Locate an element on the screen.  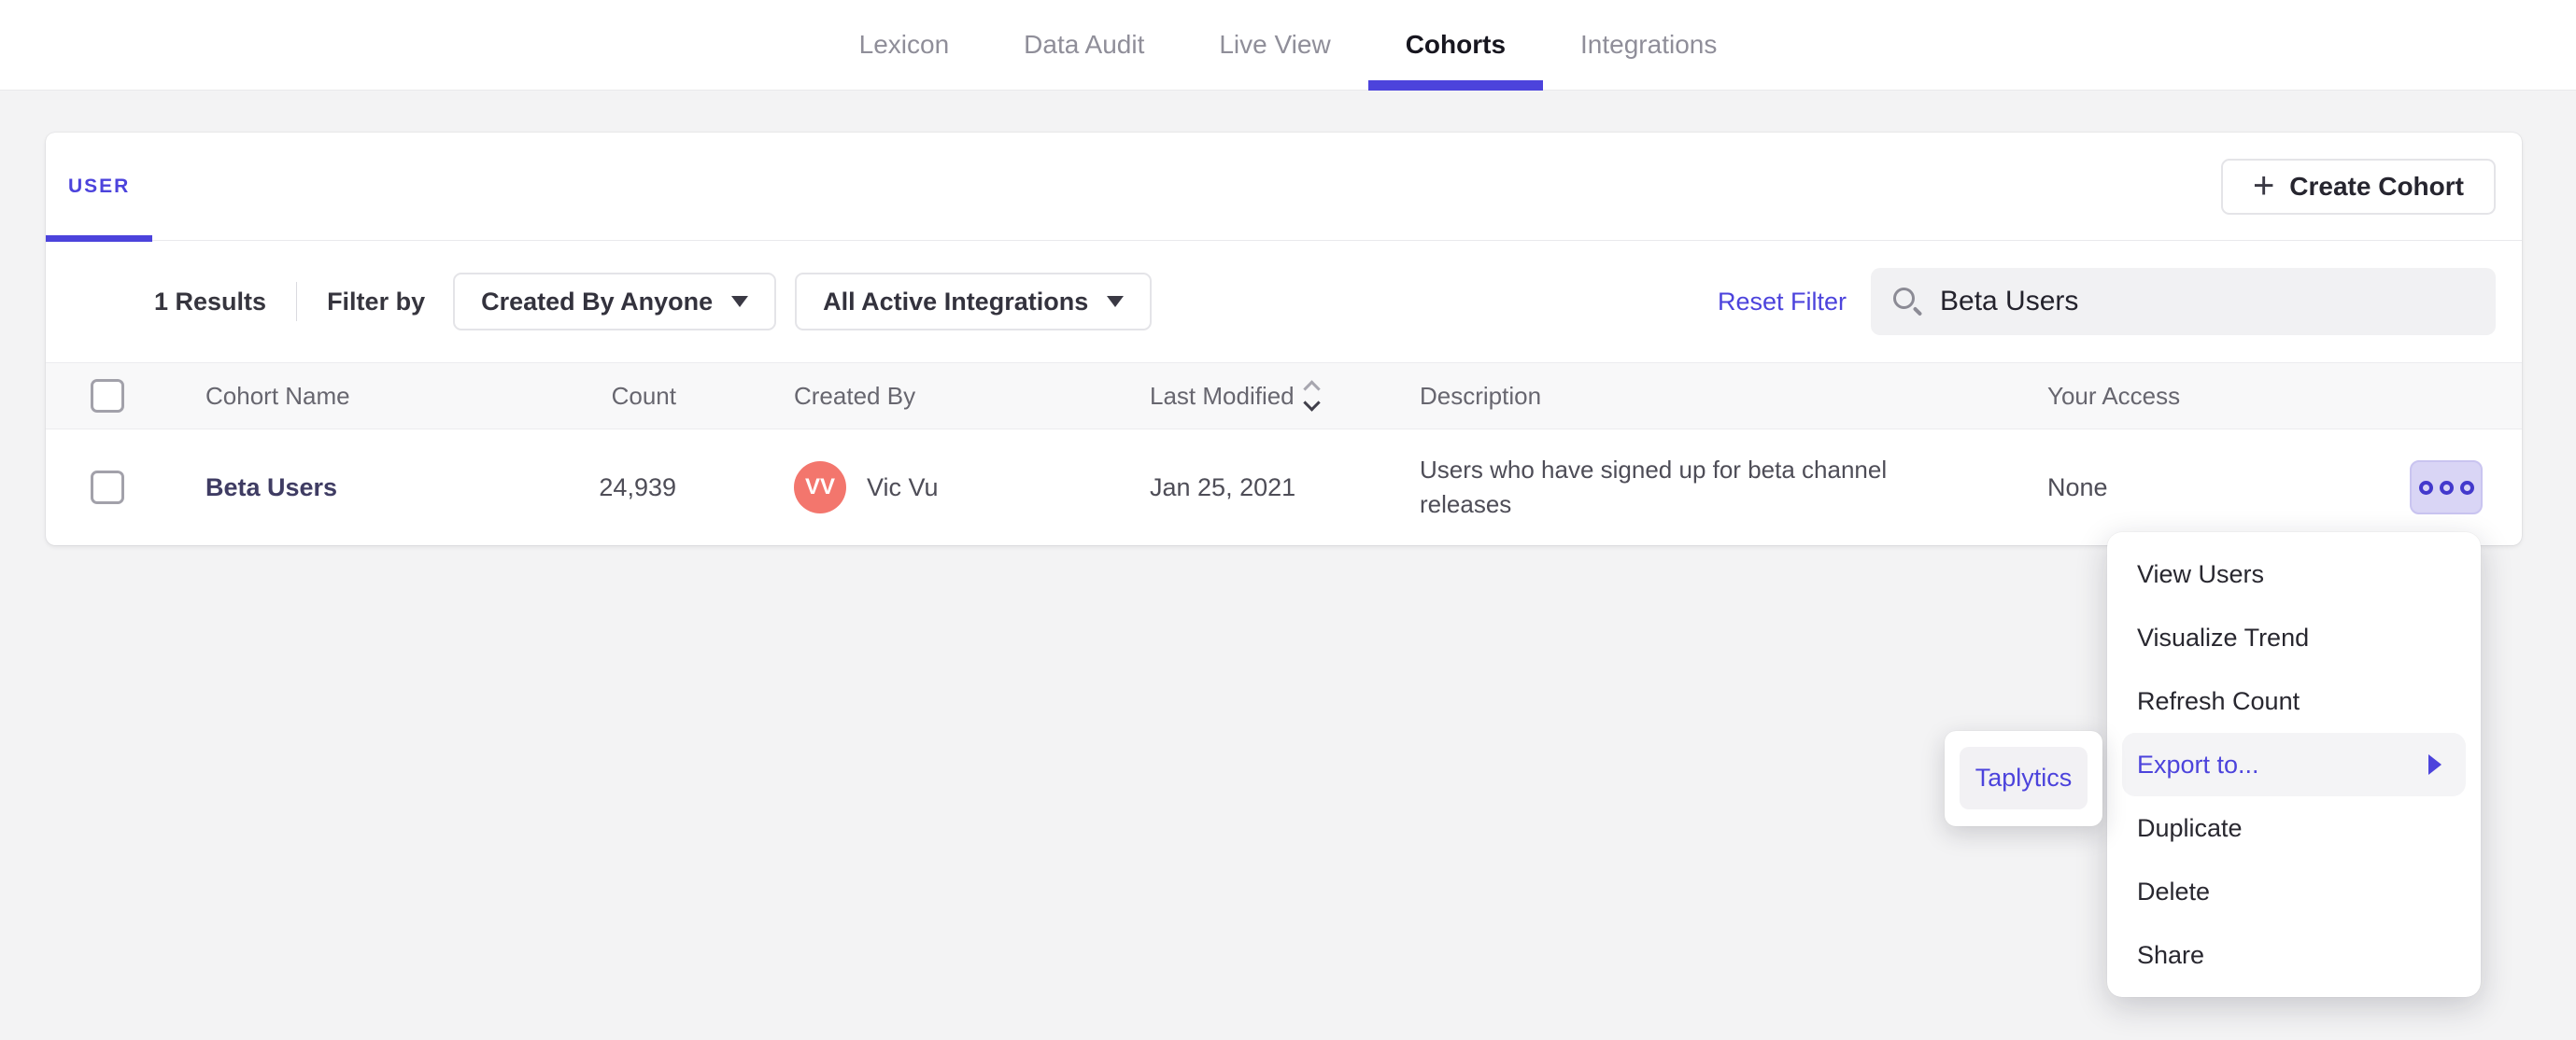
tab-data-audit: Data Audit is located at coordinates (1084, 45).